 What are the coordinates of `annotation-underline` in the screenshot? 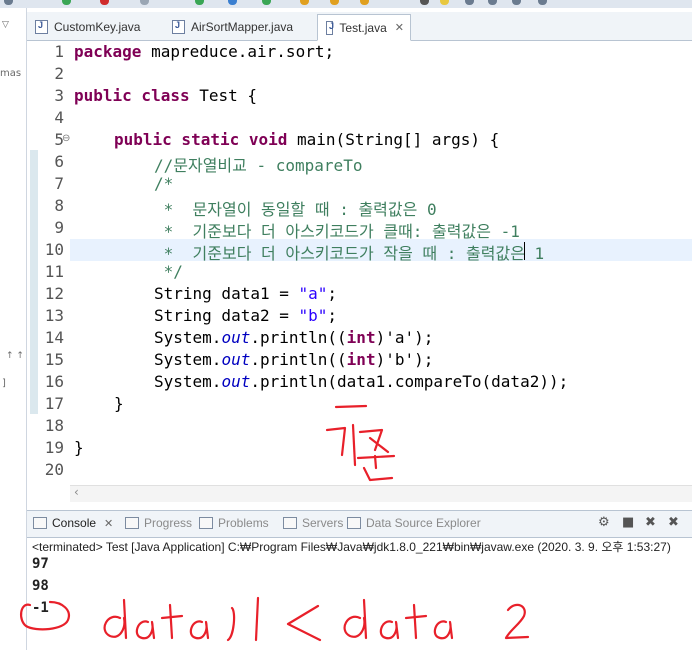 It's located at (351, 406).